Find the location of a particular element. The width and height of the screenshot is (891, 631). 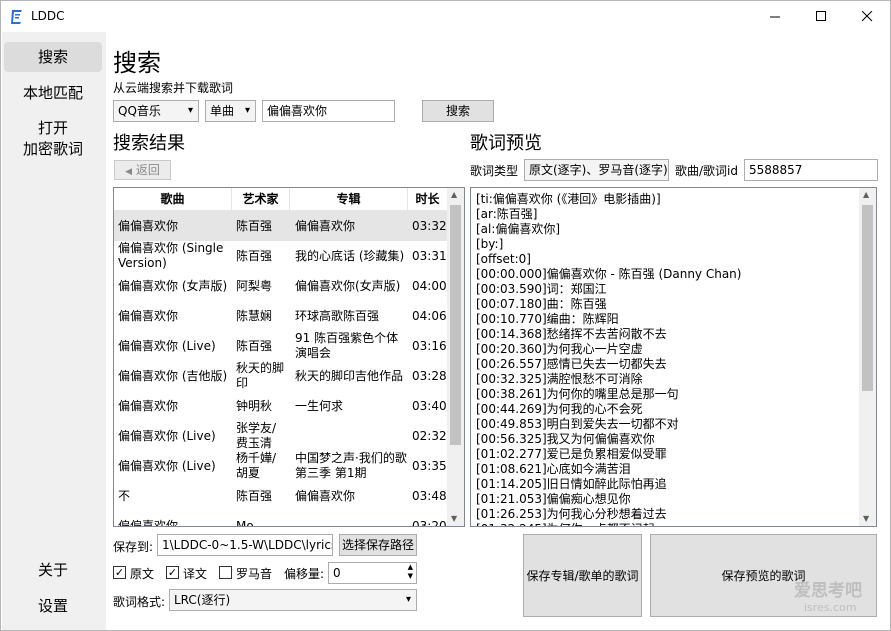

translation-checkbox: ✓ is located at coordinates (172, 572).